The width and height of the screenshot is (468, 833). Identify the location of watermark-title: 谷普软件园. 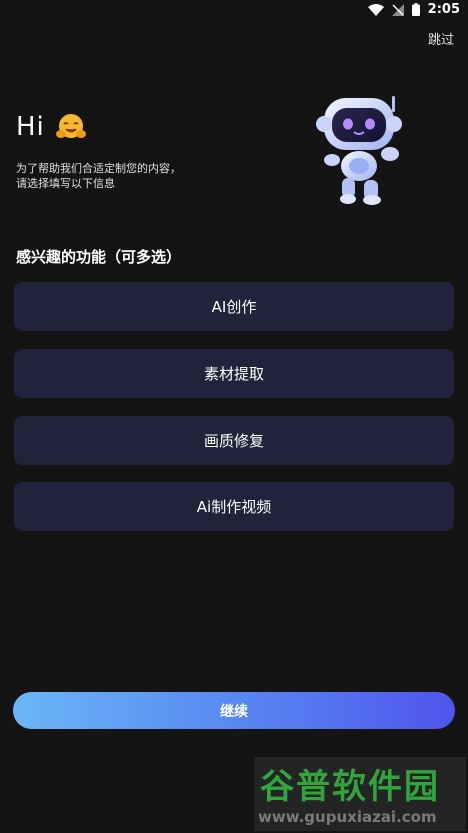
(350, 787).